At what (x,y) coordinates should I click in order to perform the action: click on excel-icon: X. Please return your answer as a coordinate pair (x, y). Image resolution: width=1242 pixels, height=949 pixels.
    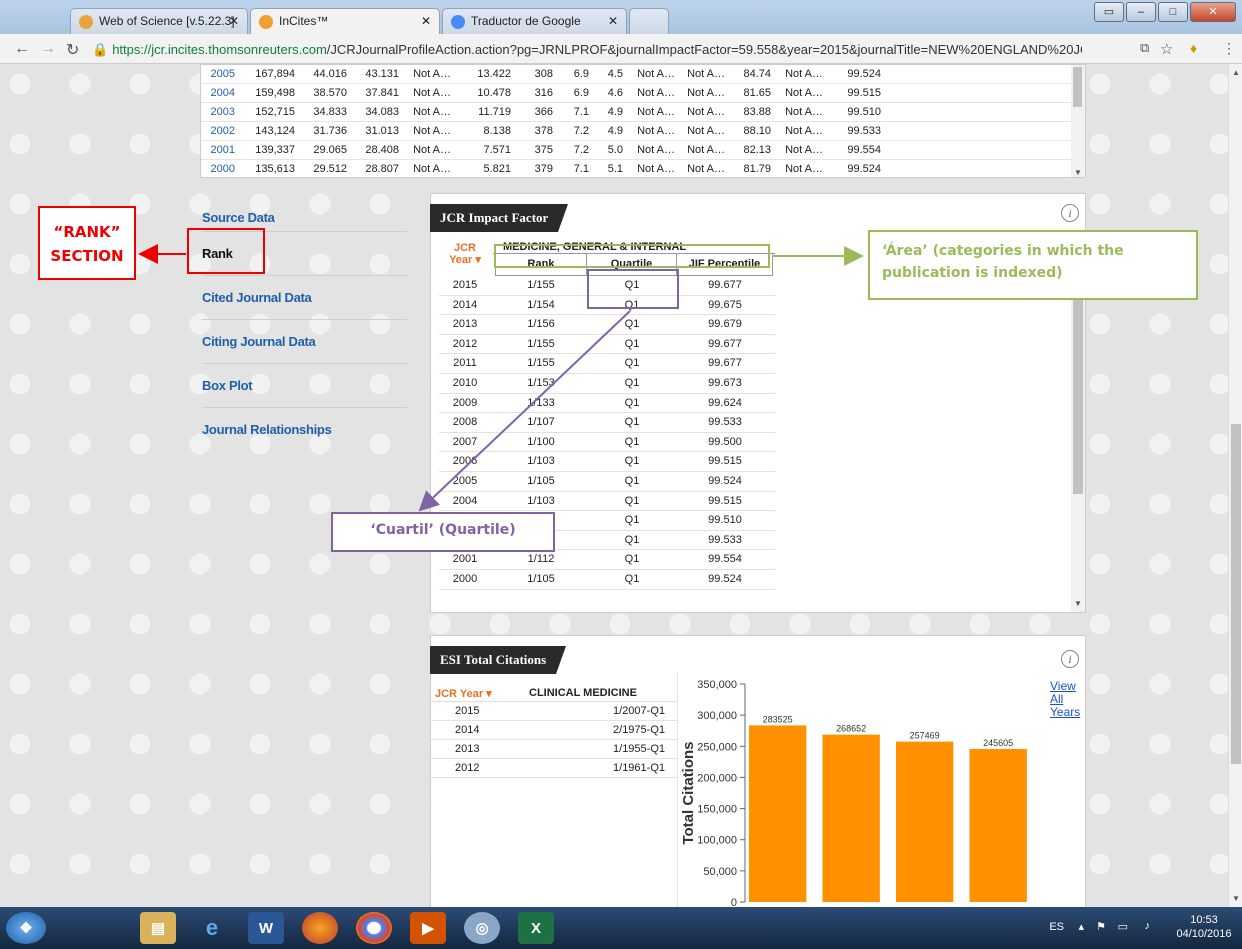
    Looking at the image, I should click on (536, 928).